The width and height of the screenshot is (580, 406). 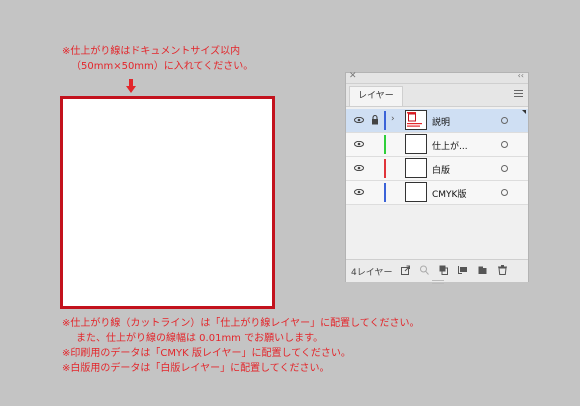 What do you see at coordinates (393, 119) in the screenshot?
I see `chevron-right-icon: ›` at bounding box center [393, 119].